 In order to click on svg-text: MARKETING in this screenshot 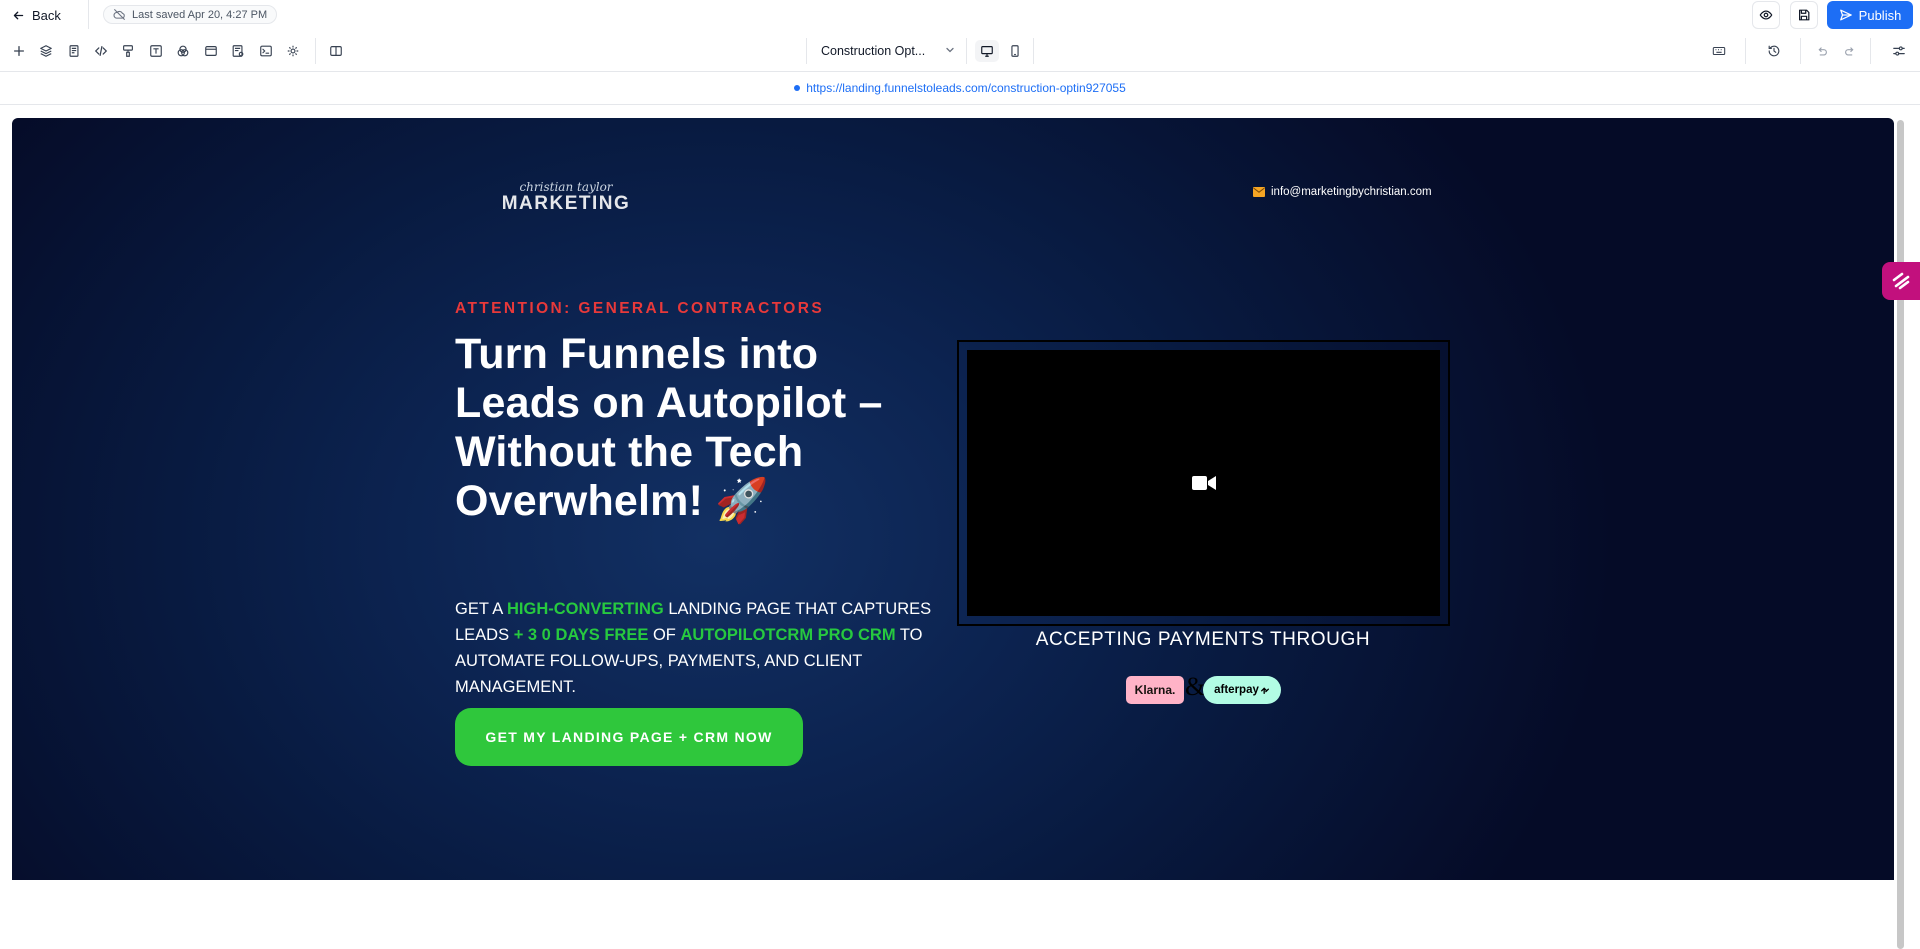, I will do `click(566, 203)`.